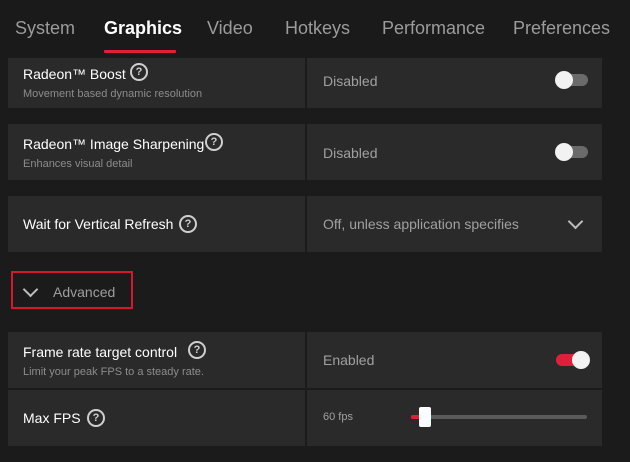  I want to click on frame-rate-target-control-toggle, so click(573, 360).